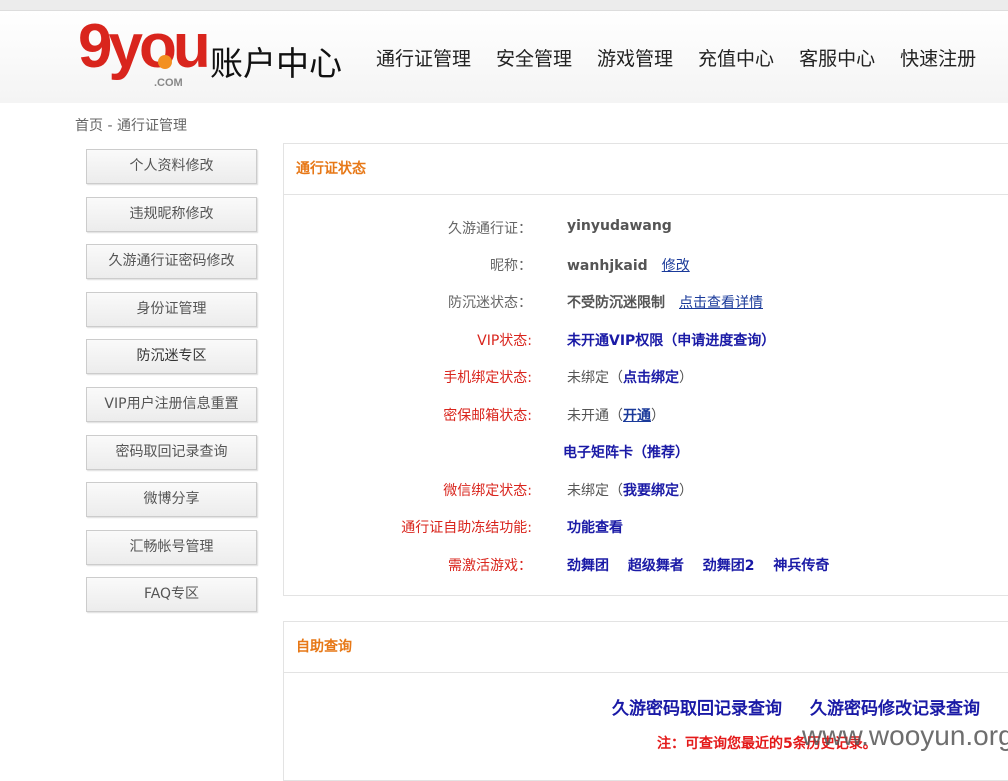 The height and width of the screenshot is (781, 1008). Describe the element at coordinates (487, 491) in the screenshot. I see `label: 微信绑定状态:` at that location.